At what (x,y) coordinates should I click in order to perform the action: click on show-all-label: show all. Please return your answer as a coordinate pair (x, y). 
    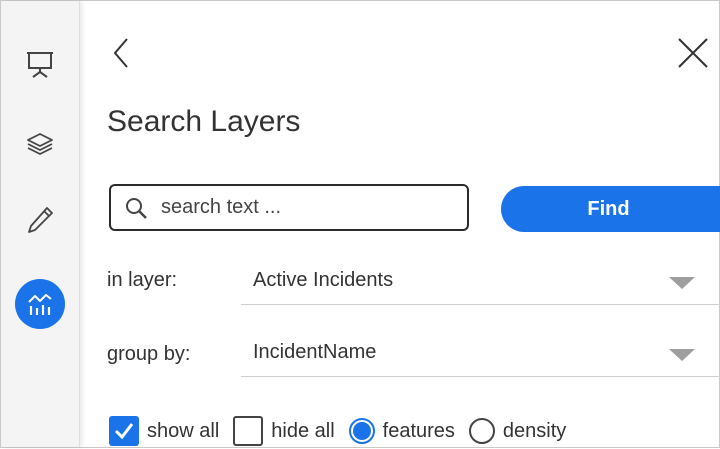
    Looking at the image, I should click on (183, 430).